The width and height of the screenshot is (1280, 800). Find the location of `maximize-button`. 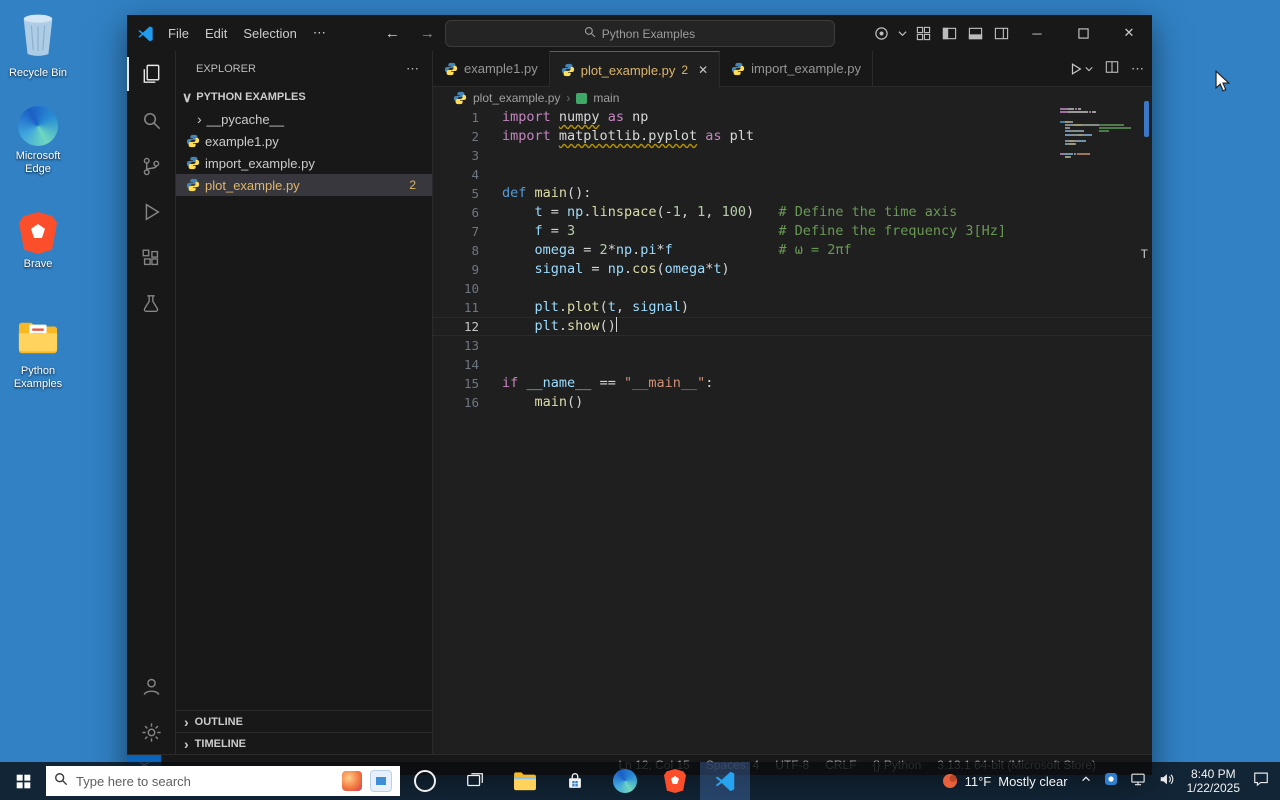

maximize-button is located at coordinates (1083, 33).